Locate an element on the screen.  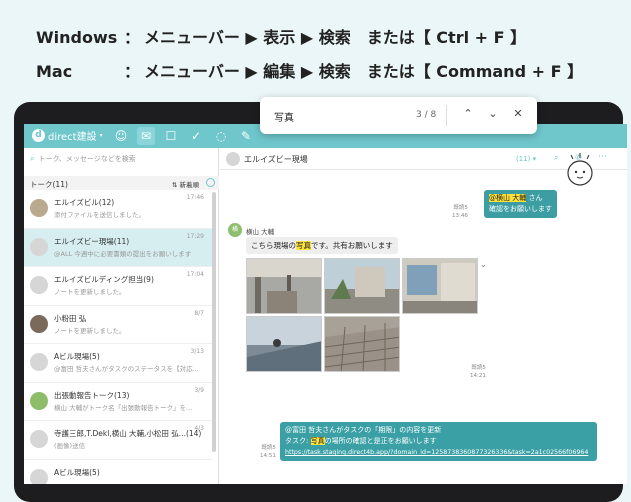
chat-title: エルイズビー現場 is located at coordinates (276, 159).